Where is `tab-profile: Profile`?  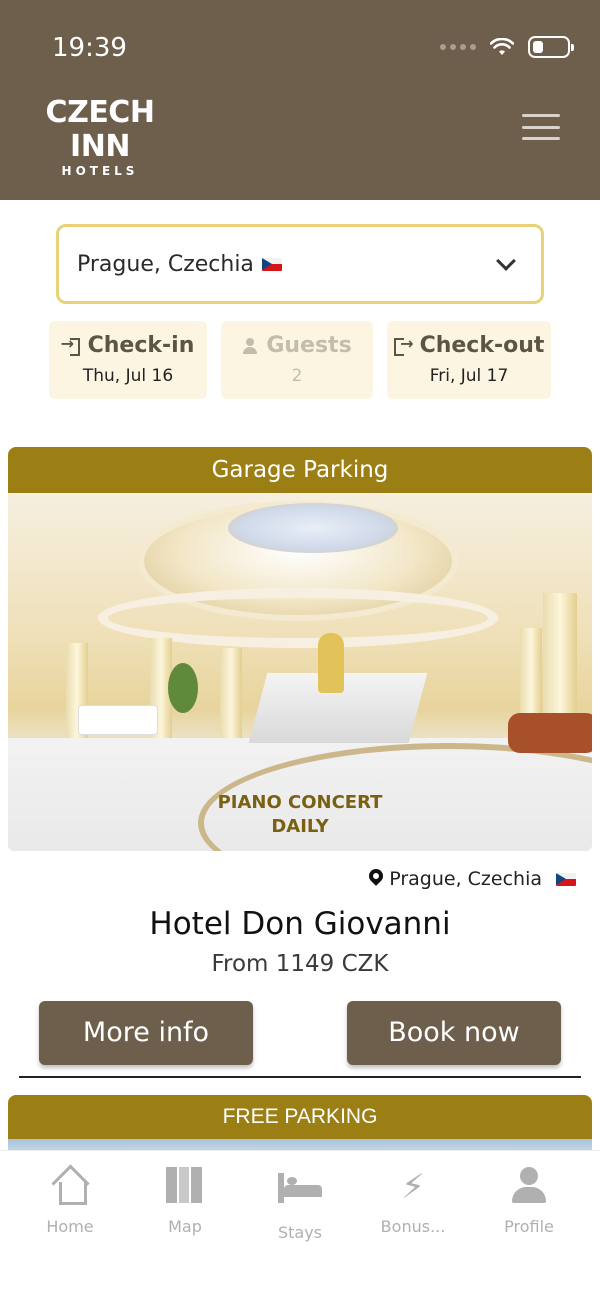
tab-profile: Profile is located at coordinates (529, 1201).